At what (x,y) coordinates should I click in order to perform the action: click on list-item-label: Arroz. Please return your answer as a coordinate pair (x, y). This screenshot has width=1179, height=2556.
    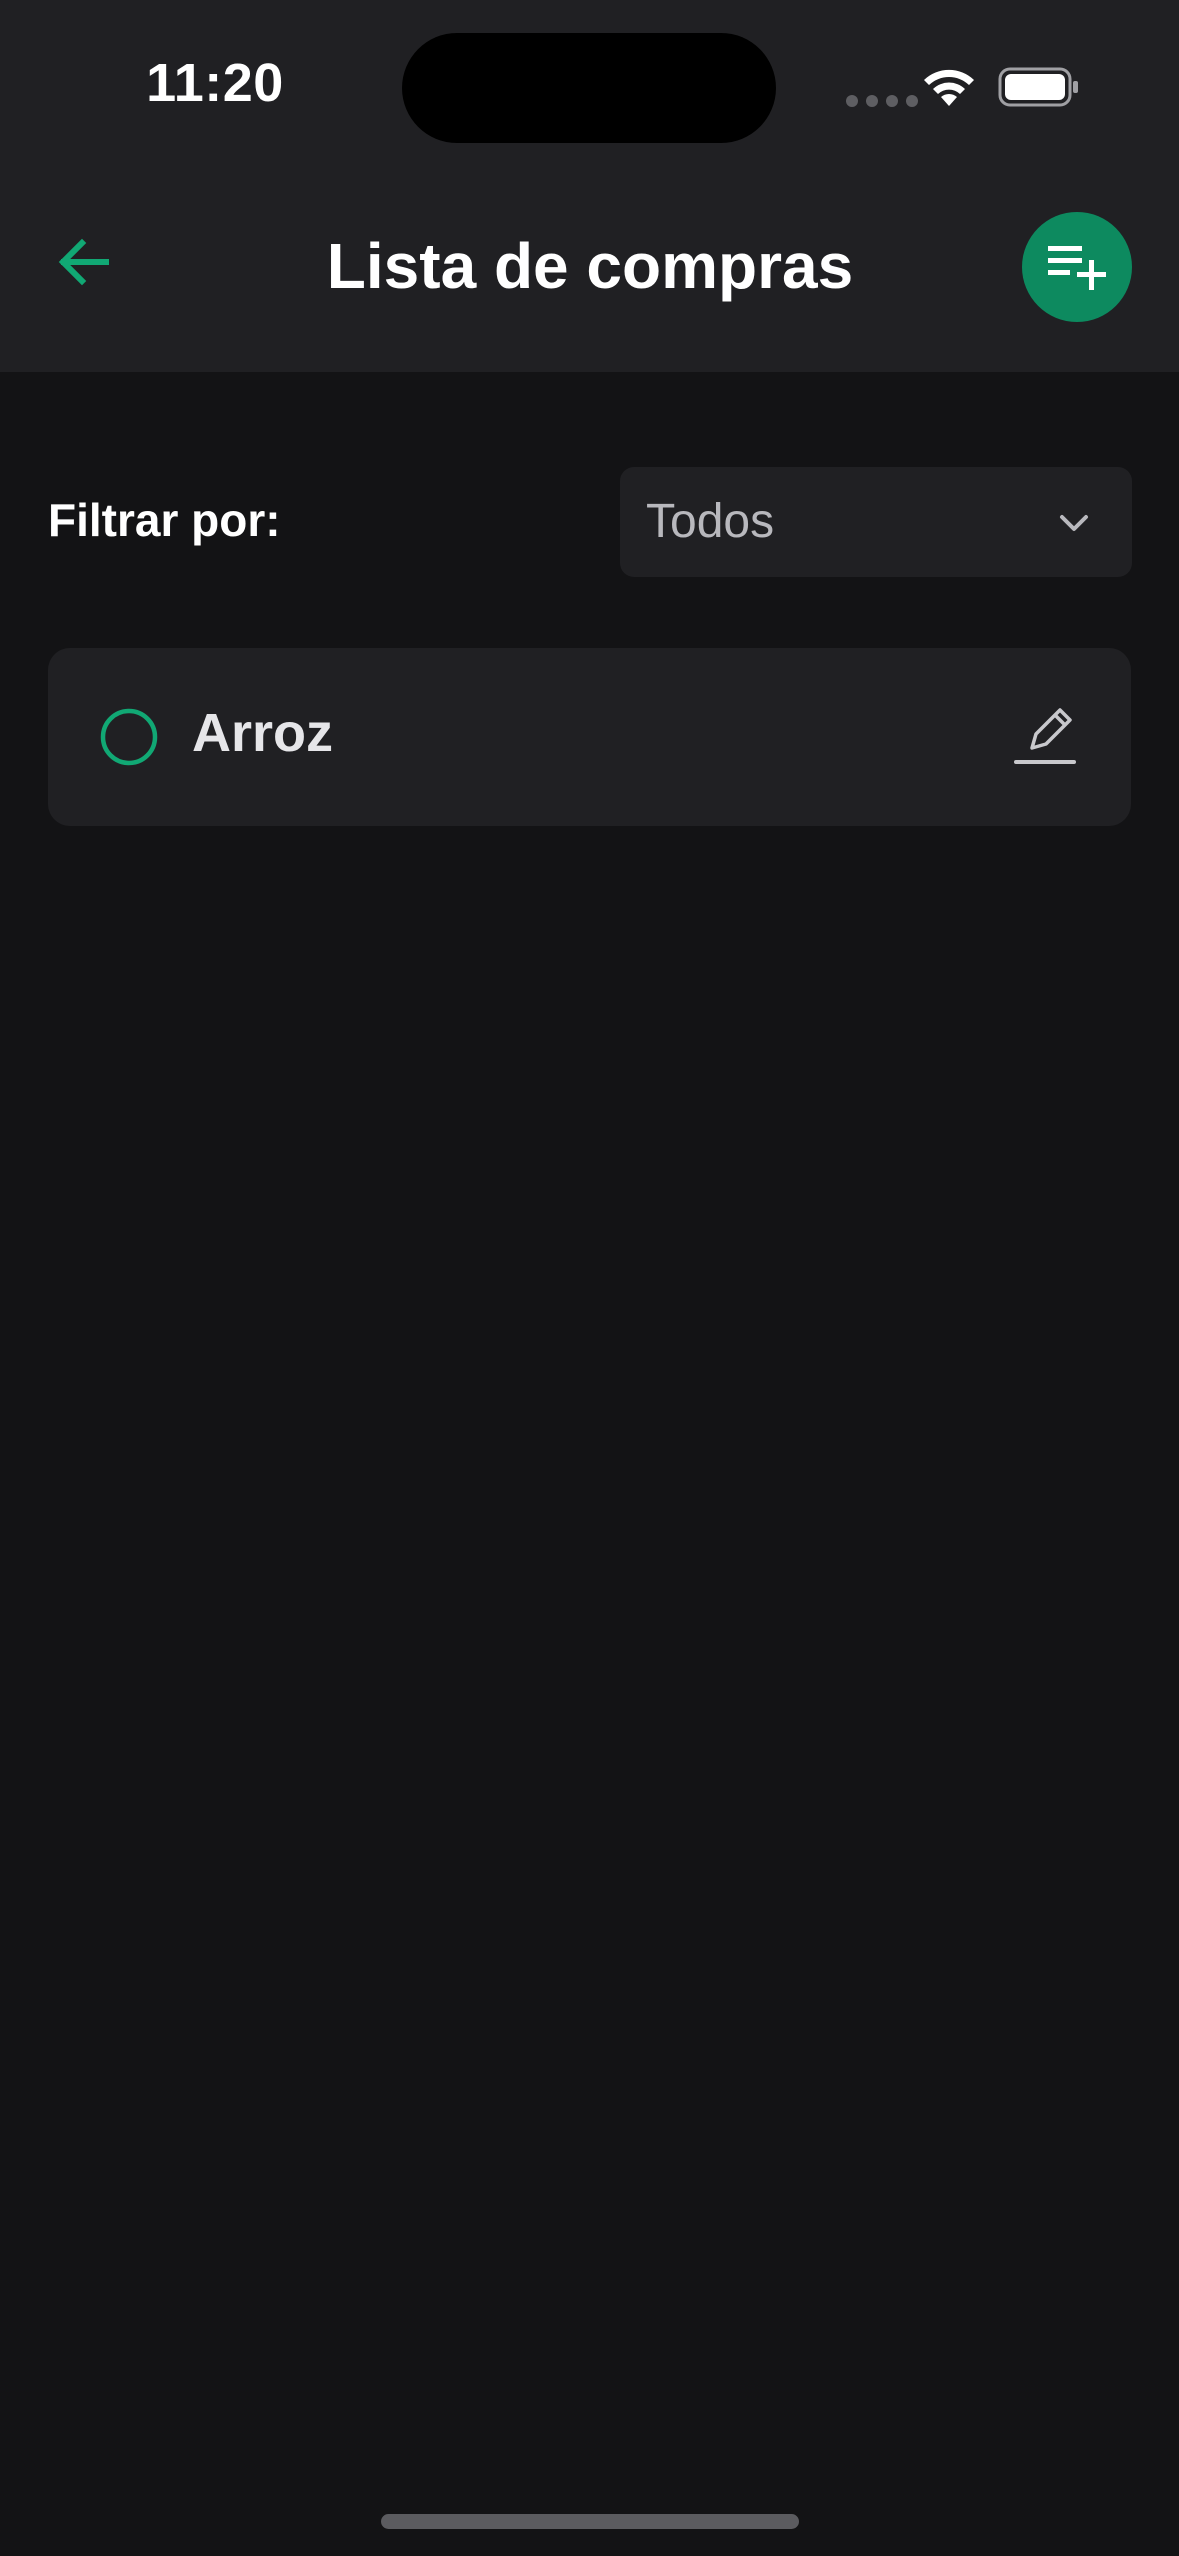
    Looking at the image, I should click on (263, 733).